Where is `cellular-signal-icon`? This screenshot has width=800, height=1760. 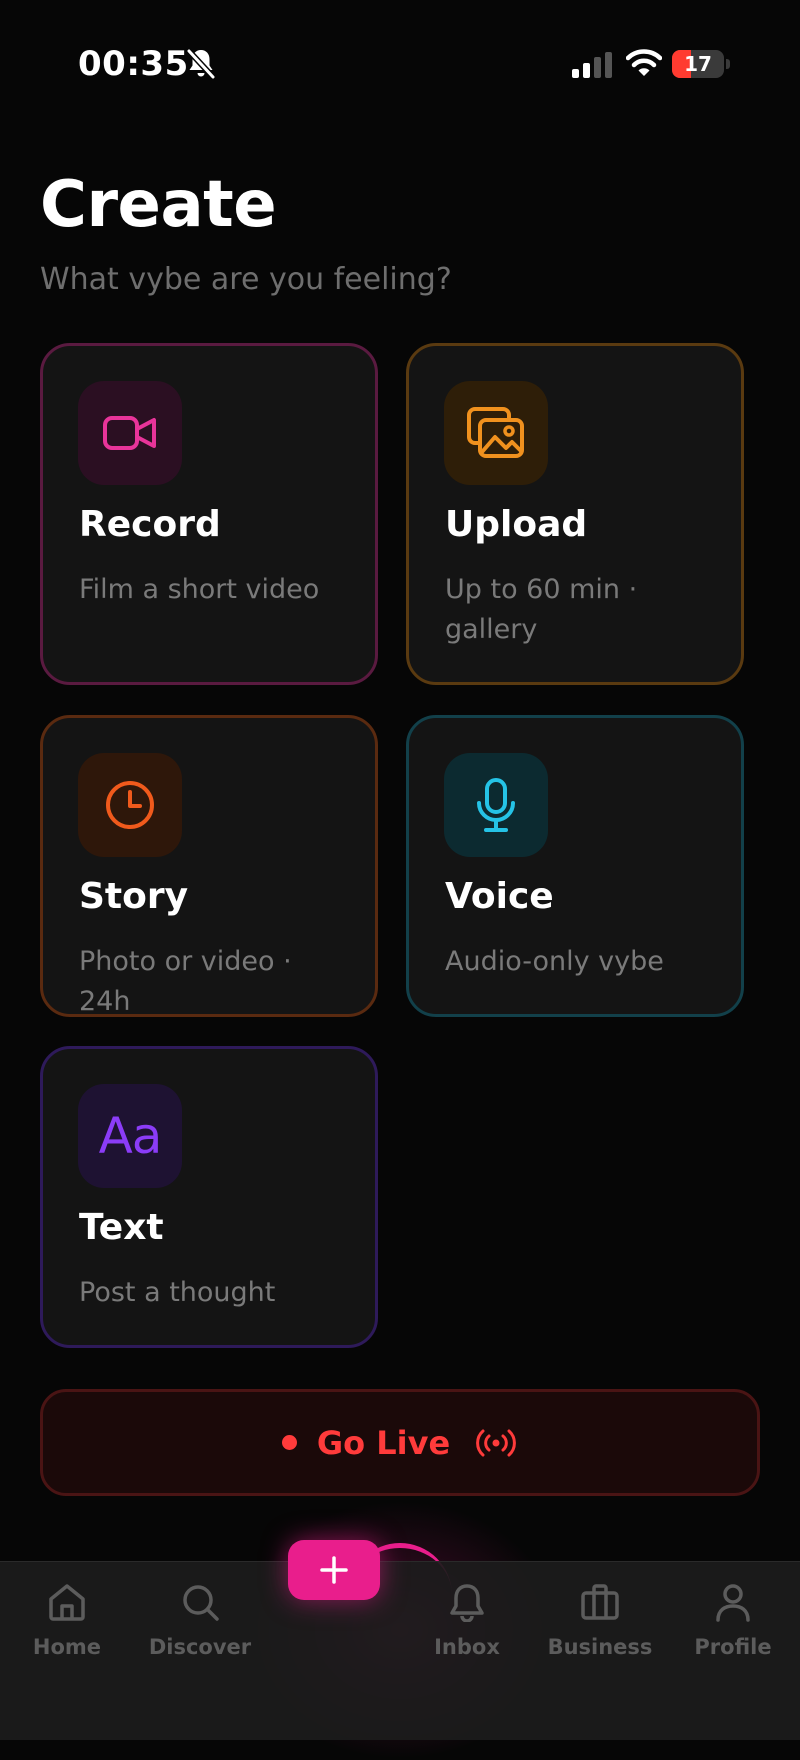 cellular-signal-icon is located at coordinates (592, 65).